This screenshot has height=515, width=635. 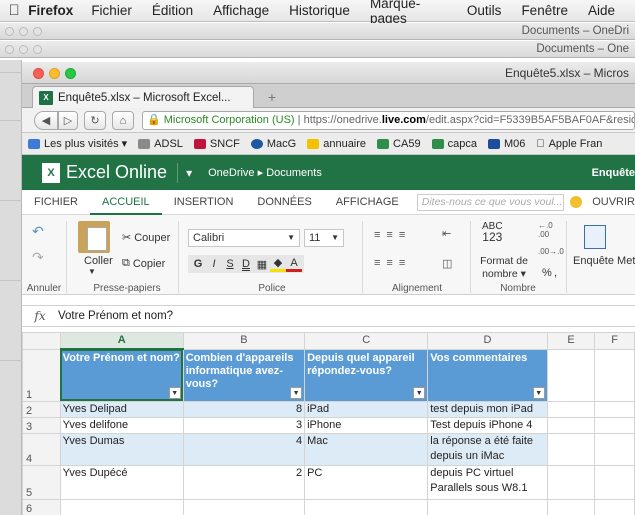 What do you see at coordinates (487, 425) in the screenshot?
I see `cell-d3: Test depuis iPhone 4` at bounding box center [487, 425].